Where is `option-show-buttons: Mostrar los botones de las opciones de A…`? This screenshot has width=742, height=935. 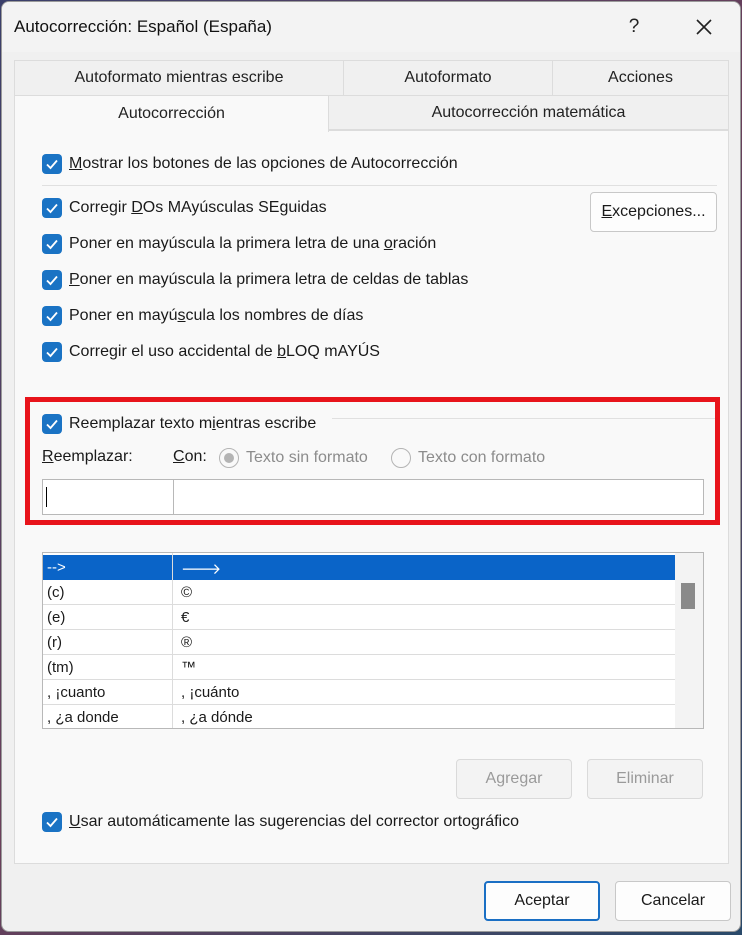
option-show-buttons: Mostrar los botones de las opciones de A… is located at coordinates (250, 164).